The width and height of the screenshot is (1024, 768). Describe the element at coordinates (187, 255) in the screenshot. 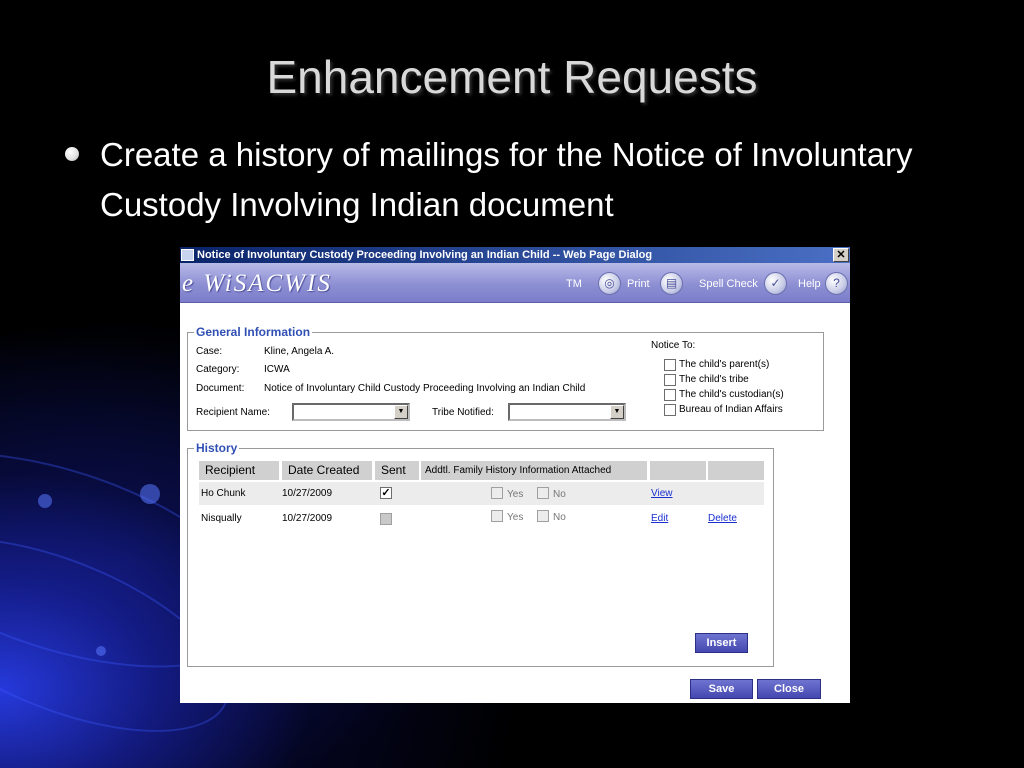

I see `window-icon` at that location.